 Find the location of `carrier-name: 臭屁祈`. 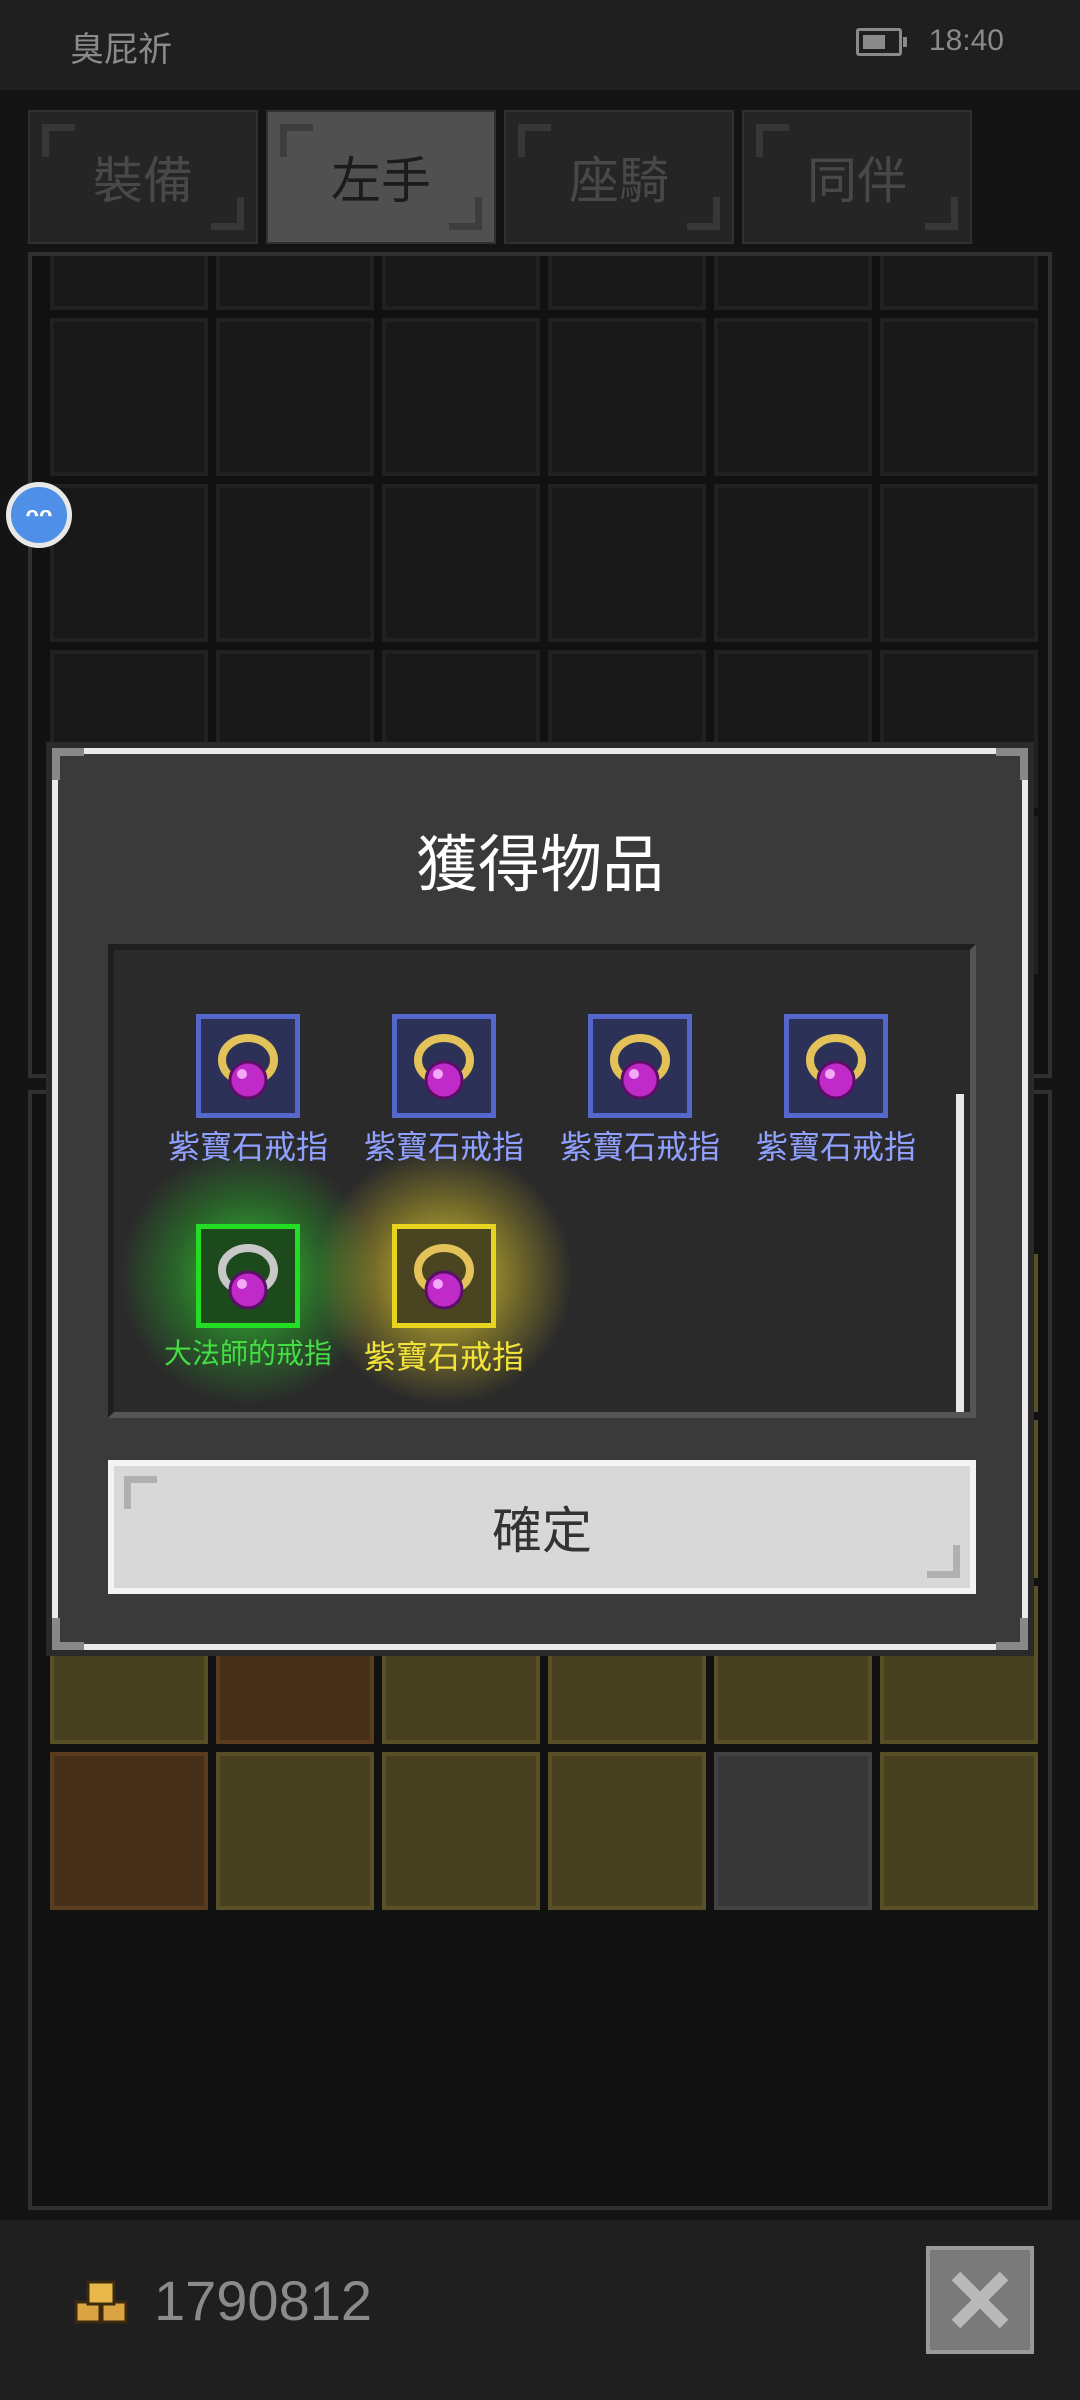

carrier-name: 臭屁祈 is located at coordinates (121, 50).